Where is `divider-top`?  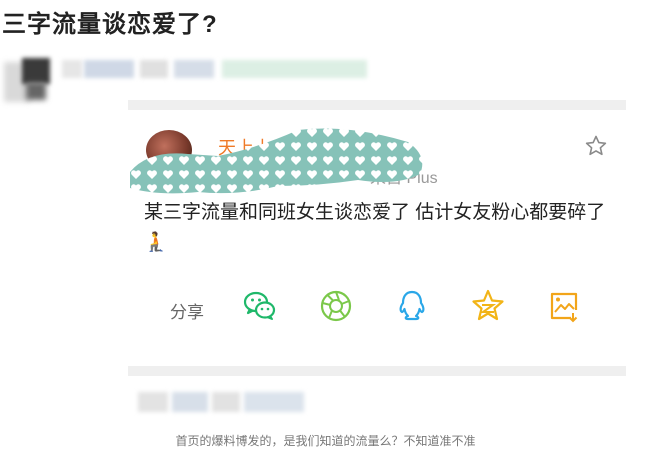
divider-top is located at coordinates (377, 105).